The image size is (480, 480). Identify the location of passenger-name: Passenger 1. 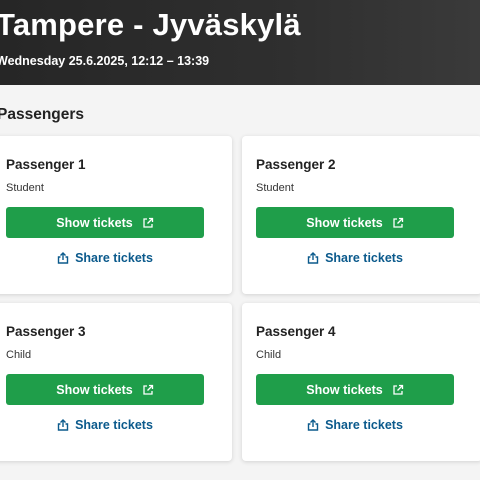
(46, 164).